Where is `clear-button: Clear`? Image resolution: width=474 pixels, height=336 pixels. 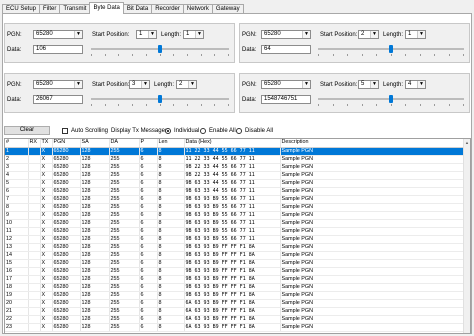
clear-button: Clear is located at coordinates (27, 130).